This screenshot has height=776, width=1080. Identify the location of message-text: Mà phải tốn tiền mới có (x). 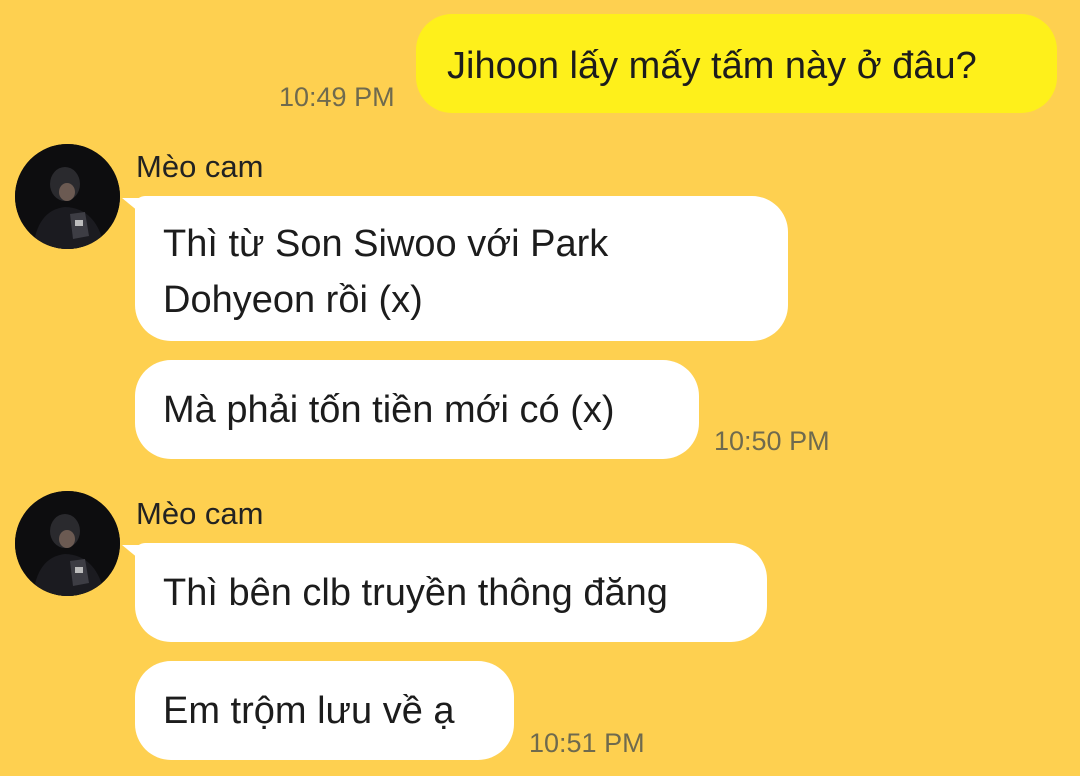
(389, 410).